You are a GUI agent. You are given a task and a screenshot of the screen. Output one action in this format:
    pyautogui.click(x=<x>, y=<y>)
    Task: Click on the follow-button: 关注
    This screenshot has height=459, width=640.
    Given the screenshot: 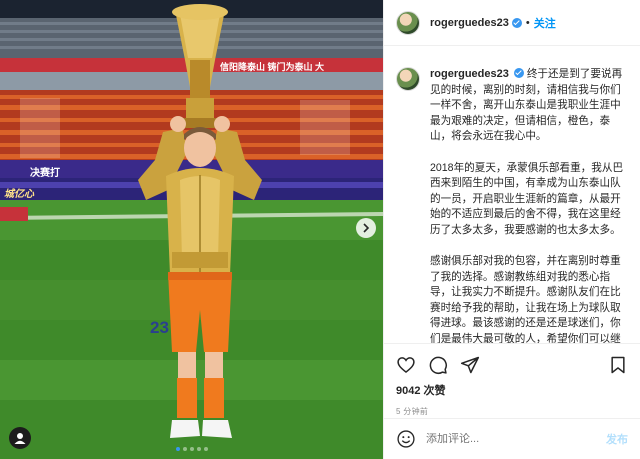 What is the action you would take?
    pyautogui.click(x=545, y=23)
    